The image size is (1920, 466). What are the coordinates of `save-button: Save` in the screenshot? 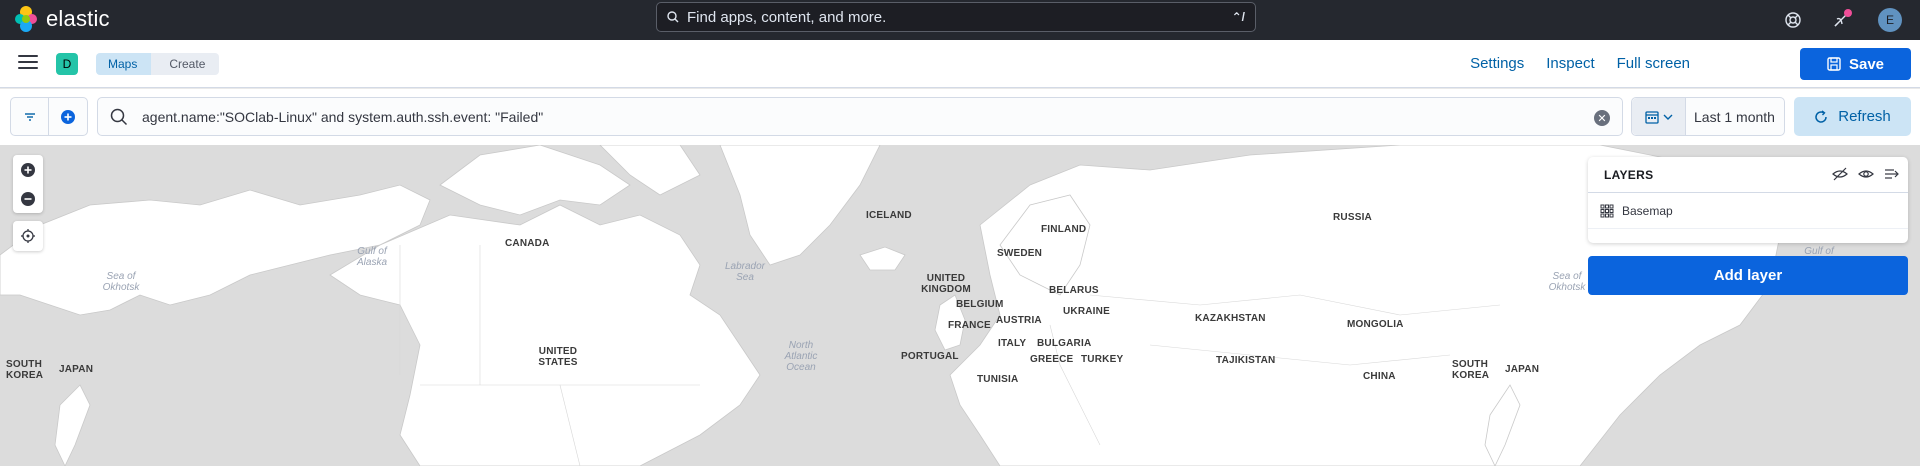 It's located at (1855, 64).